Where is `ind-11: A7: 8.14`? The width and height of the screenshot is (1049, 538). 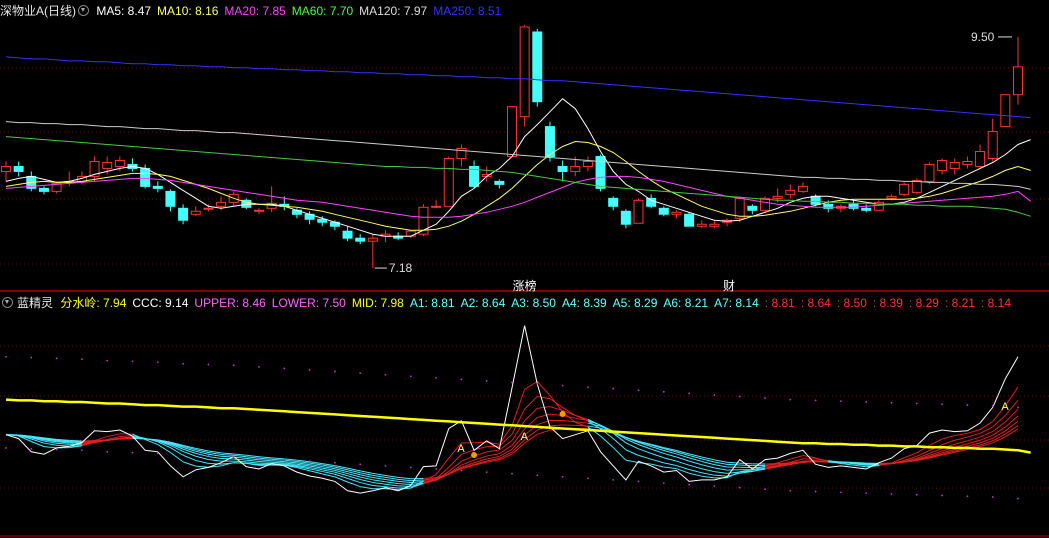 ind-11: A7: 8.14 is located at coordinates (736, 303).